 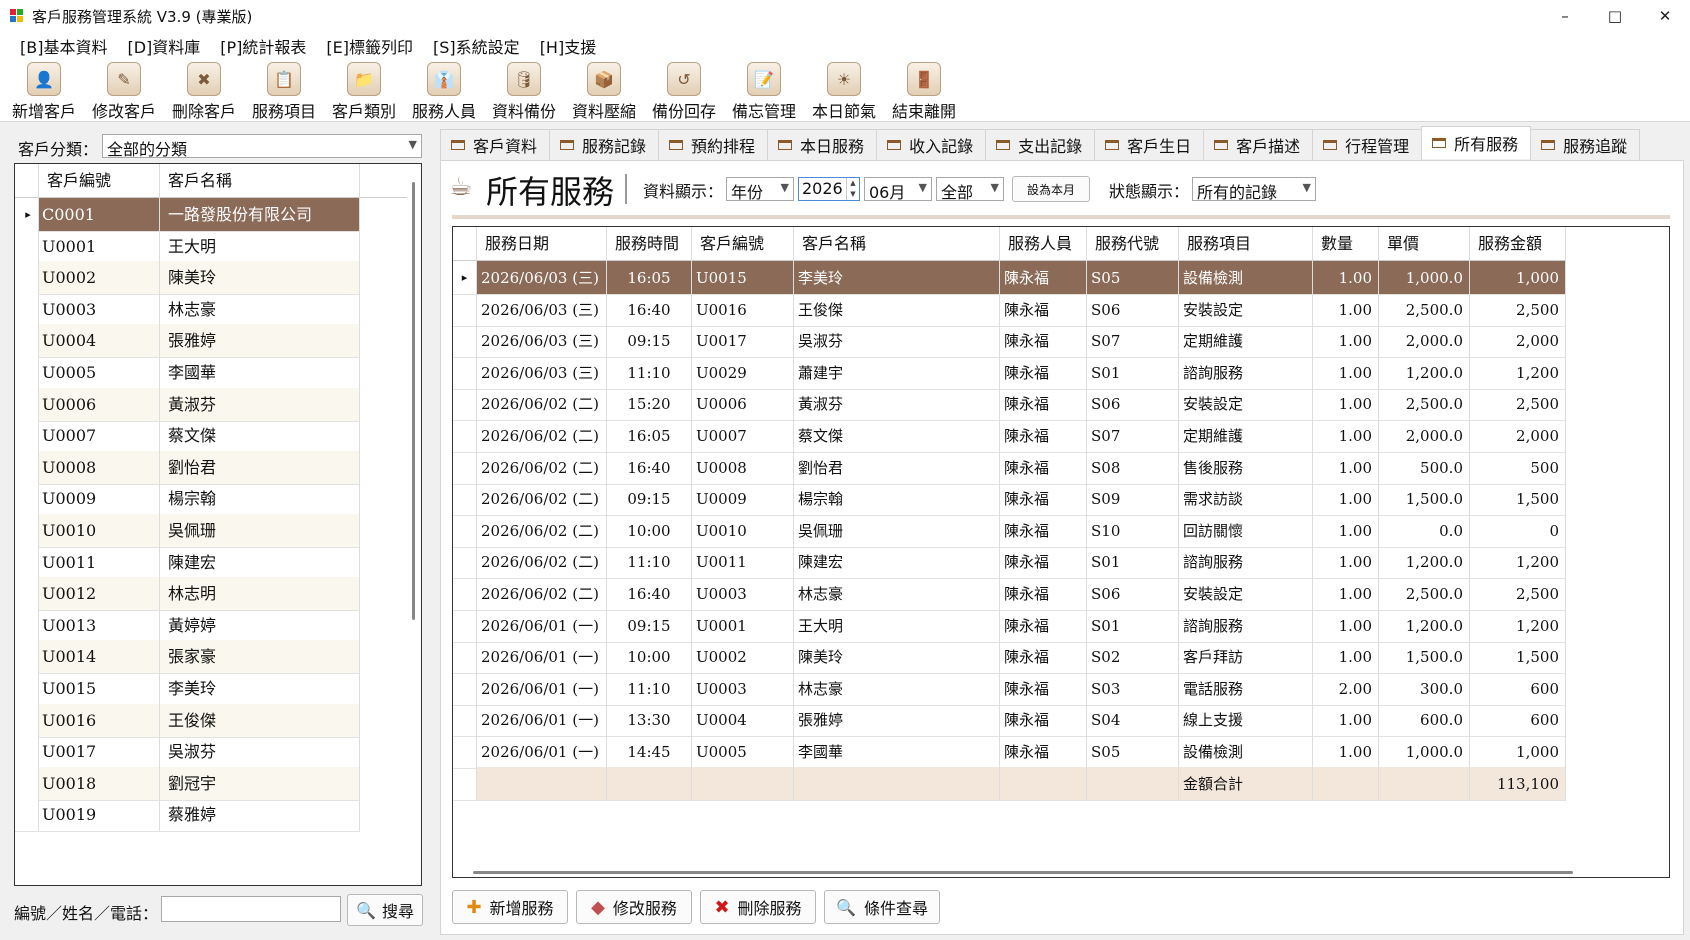 I want to click on customer-row: U0007 蔡文傑, so click(x=187, y=436).